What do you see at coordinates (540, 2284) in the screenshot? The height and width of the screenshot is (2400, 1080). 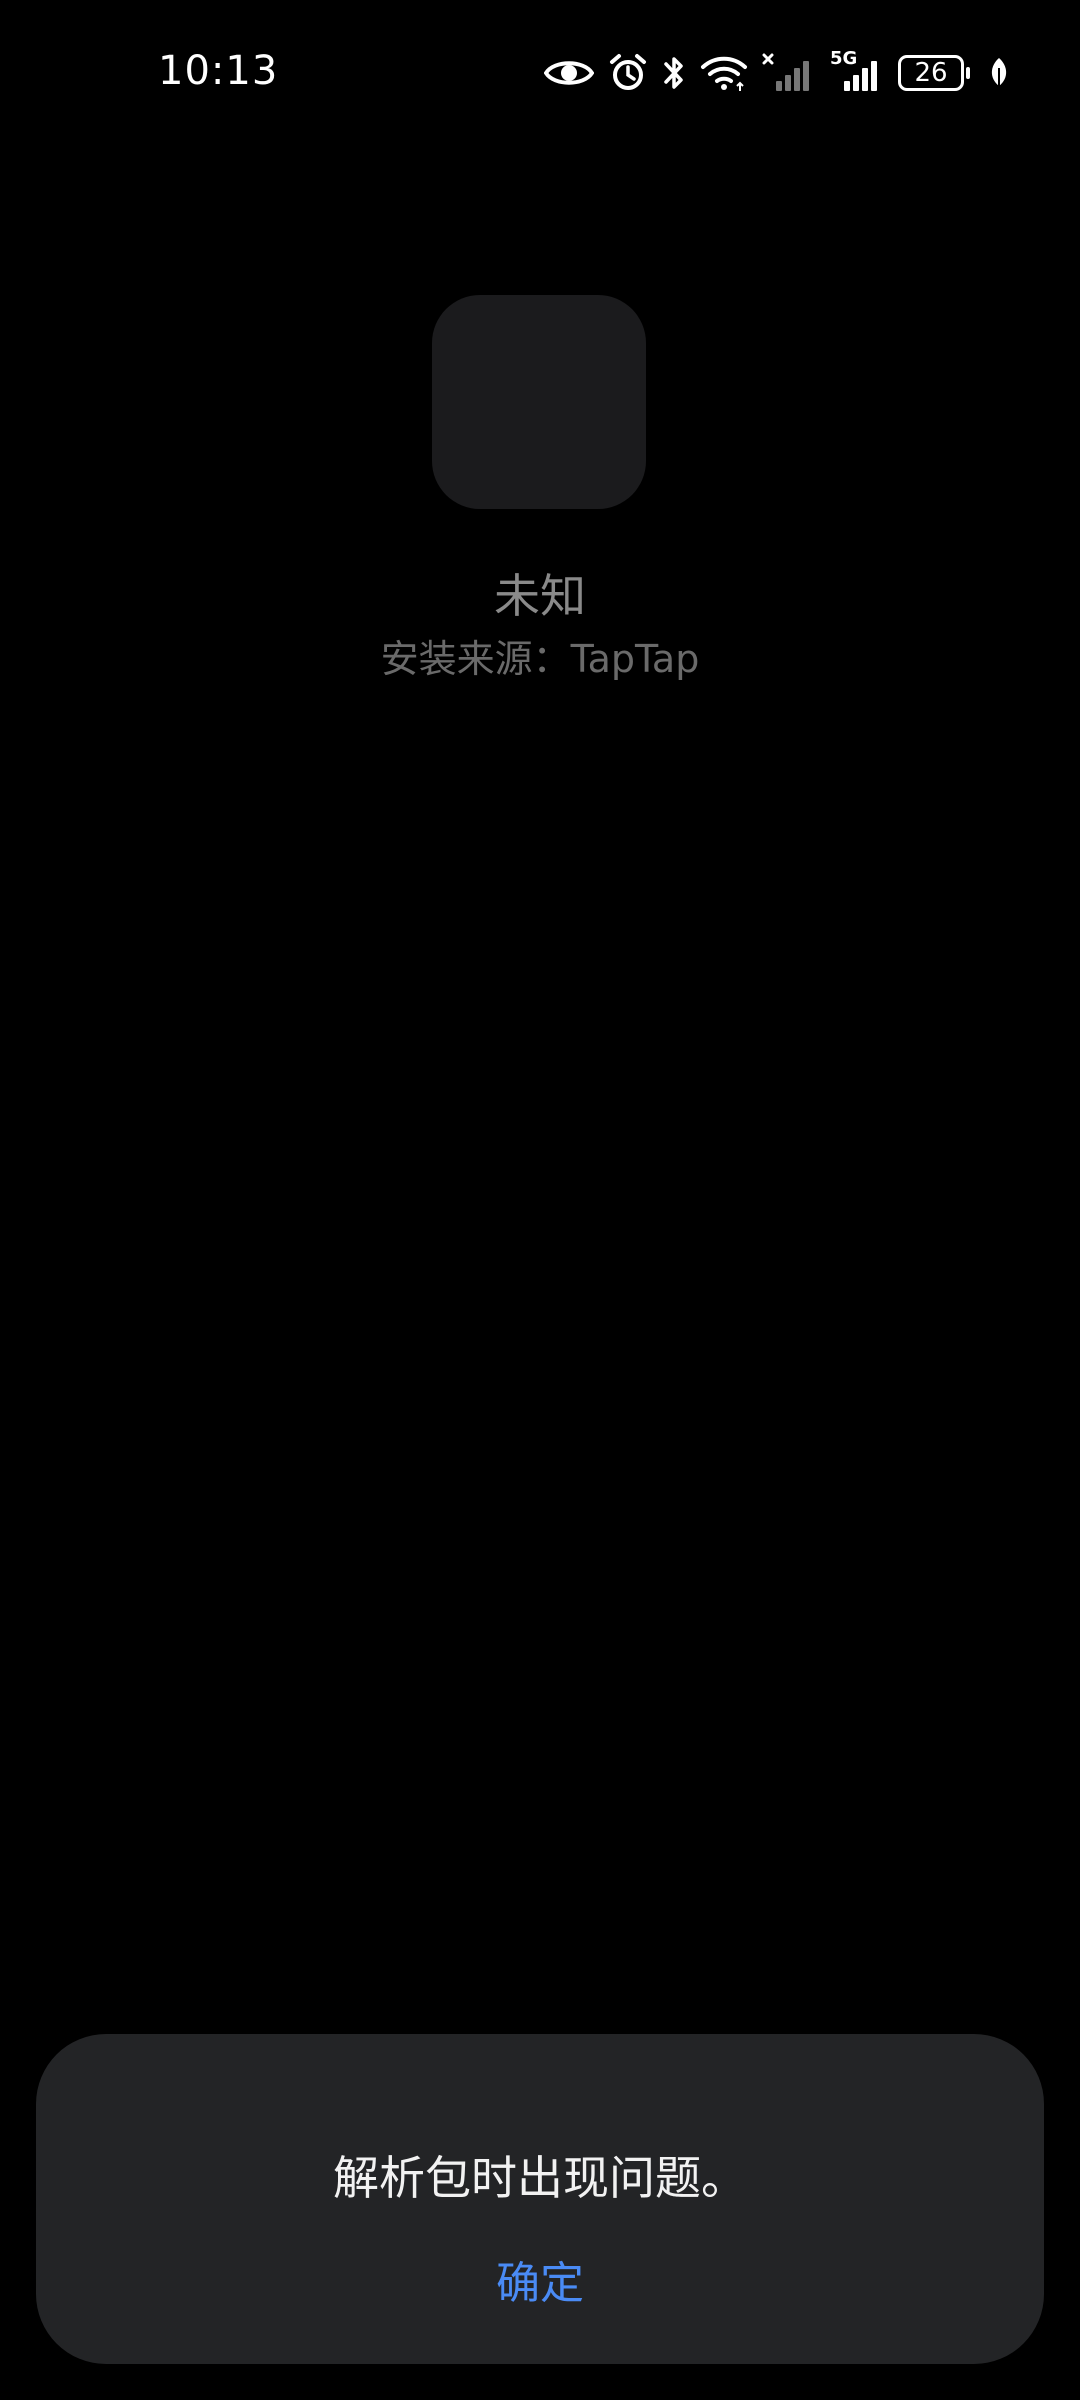 I see `confirm-button: 确定` at bounding box center [540, 2284].